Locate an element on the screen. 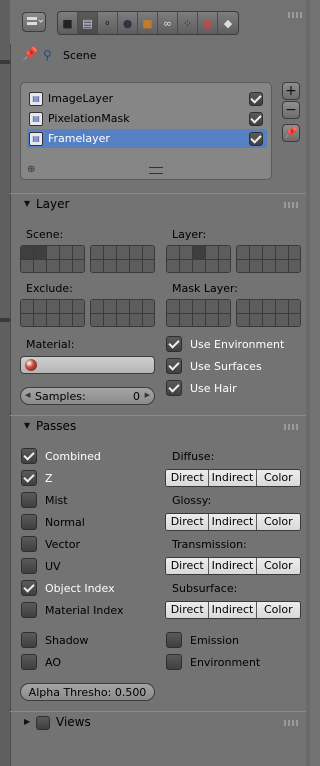  pass-z: Z is located at coordinates (37, 478).